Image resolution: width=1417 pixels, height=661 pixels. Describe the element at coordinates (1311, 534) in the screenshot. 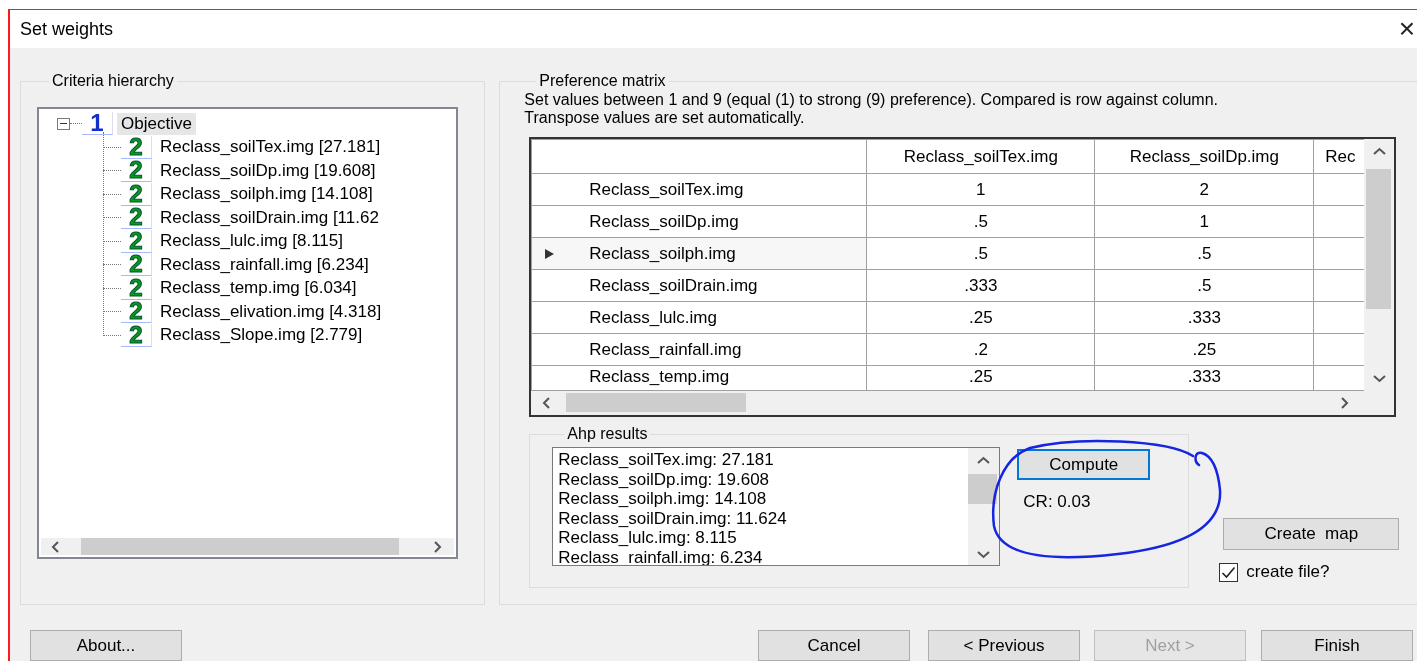

I see `create-map-button: Create map` at that location.